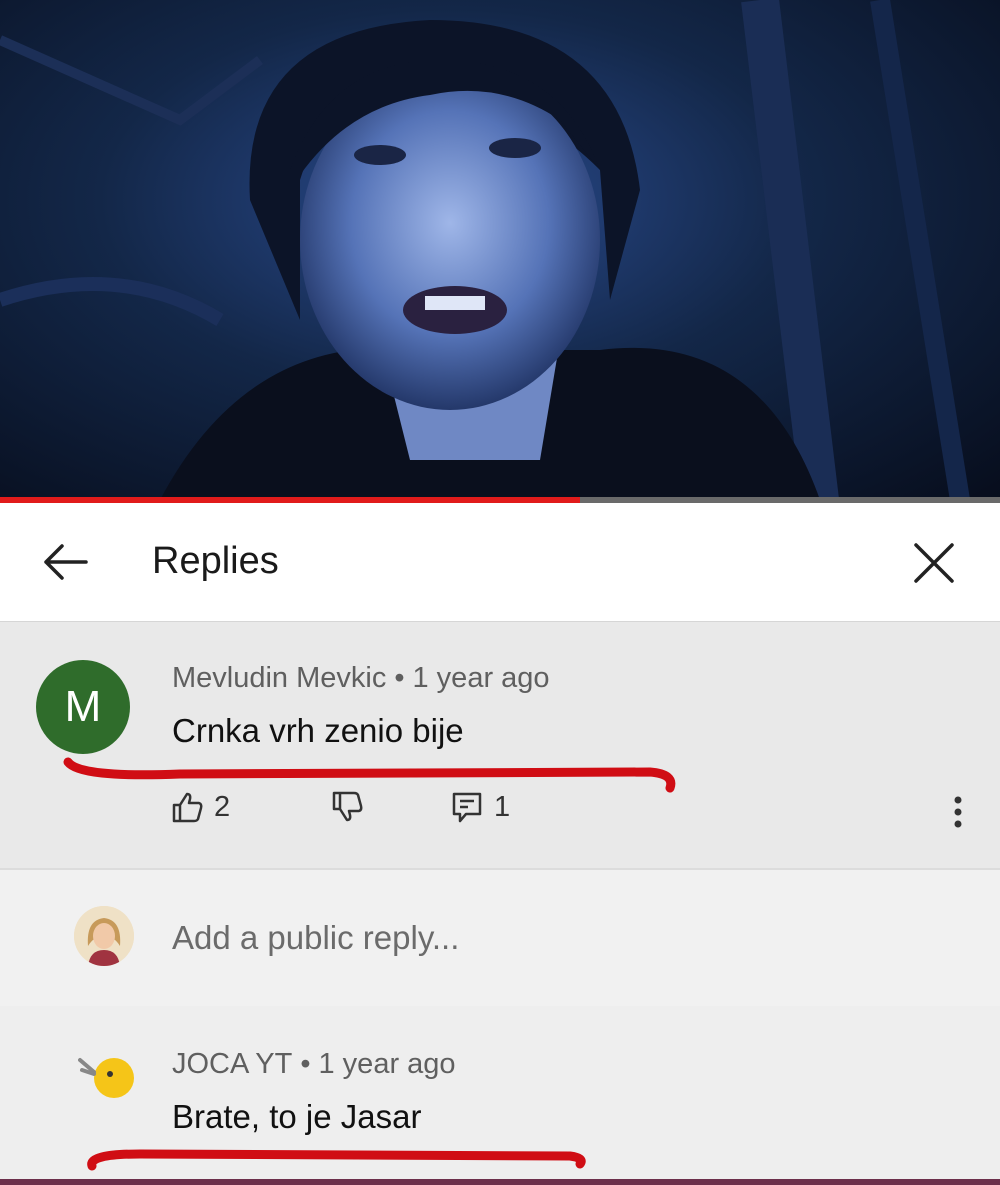 The height and width of the screenshot is (1185, 1000). I want to click on more-vert-icon, so click(958, 812).